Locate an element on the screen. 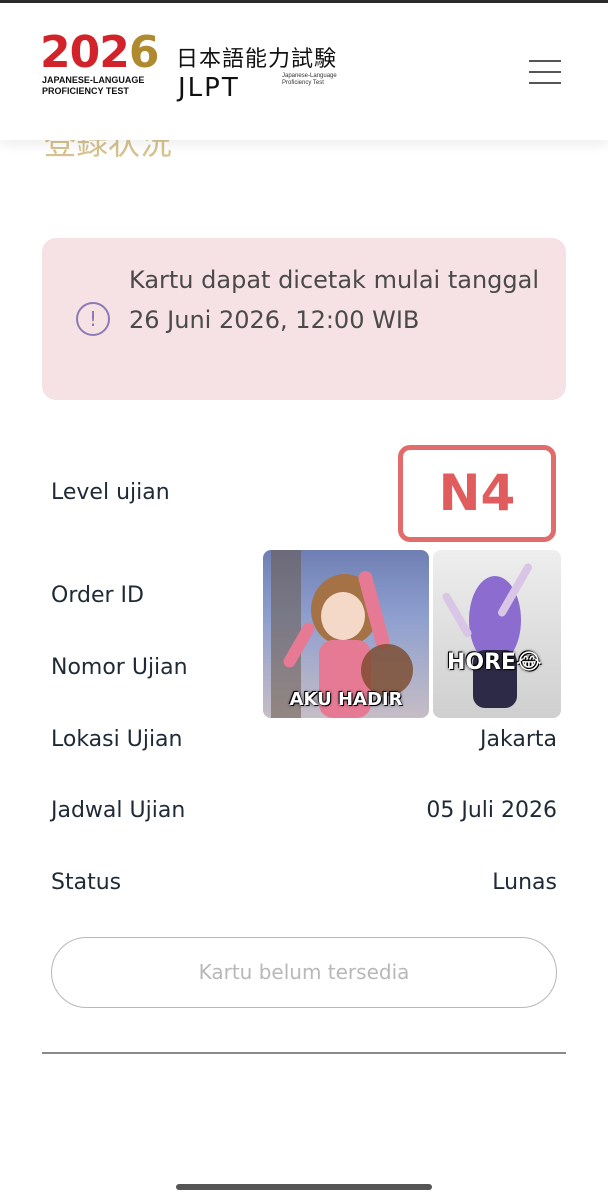 This screenshot has width=608, height=1200. status-label: Status is located at coordinates (86, 882).